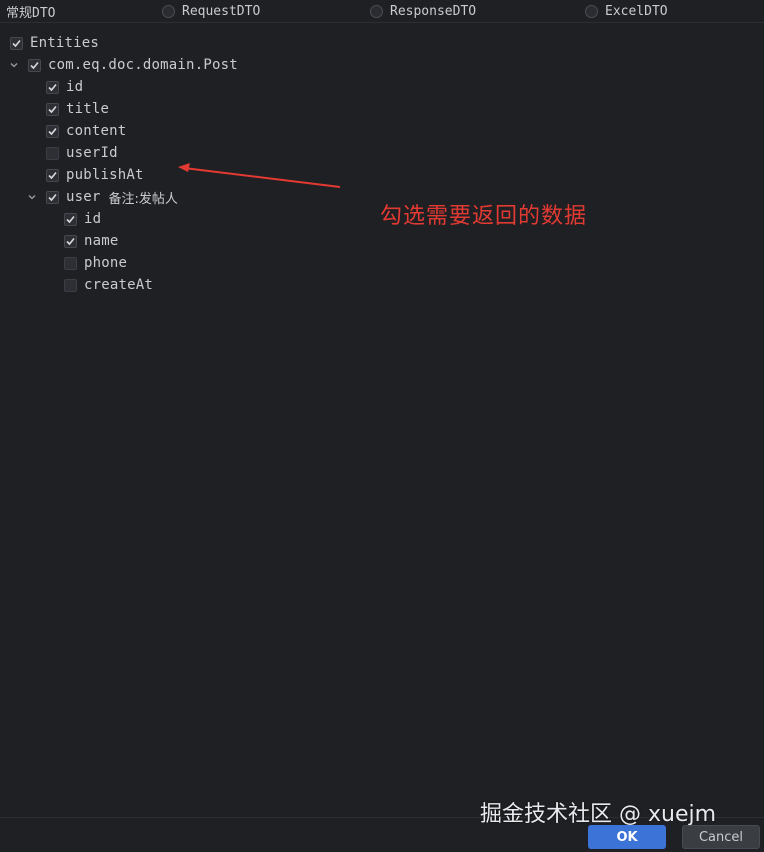 The width and height of the screenshot is (764, 852). I want to click on radio-request-dto-label: RequestDTO, so click(221, 11).